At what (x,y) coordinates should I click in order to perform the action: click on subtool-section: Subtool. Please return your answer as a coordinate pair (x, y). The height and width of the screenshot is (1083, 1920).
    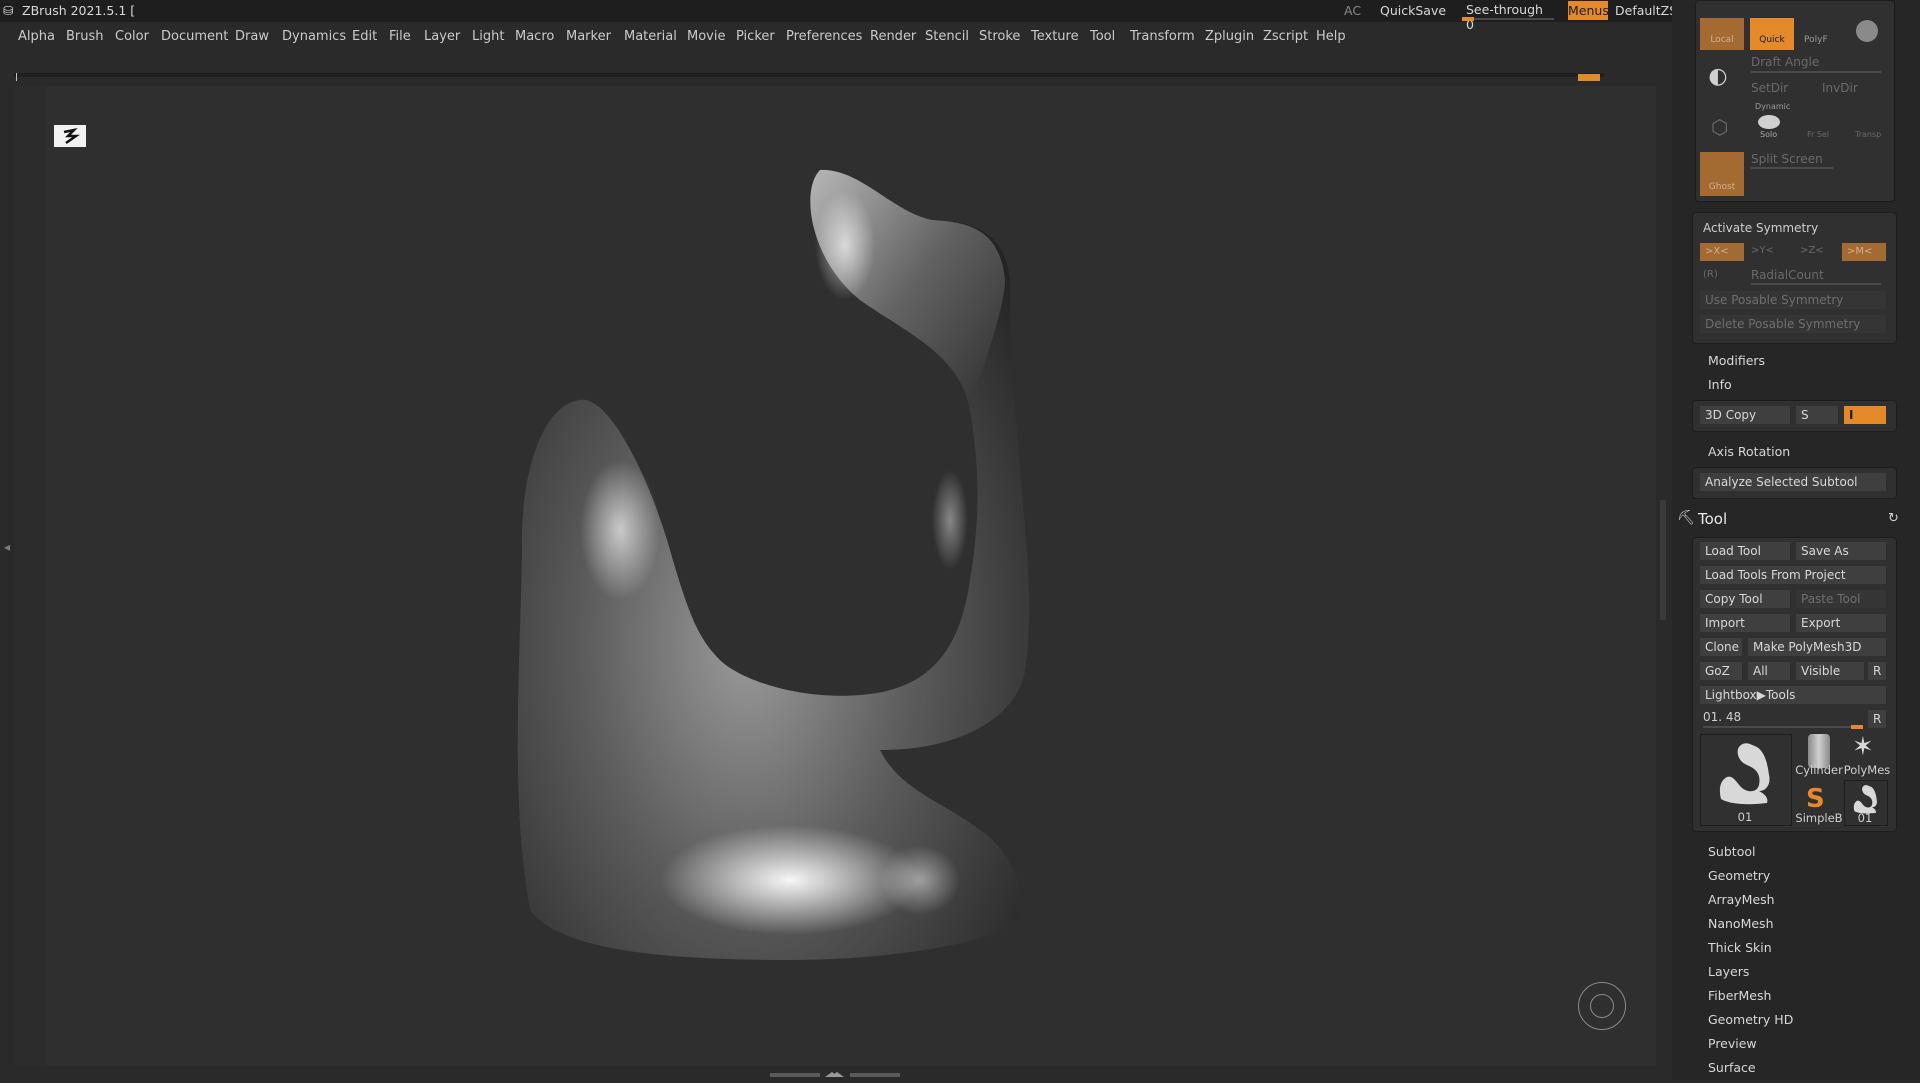
    Looking at the image, I should click on (1731, 851).